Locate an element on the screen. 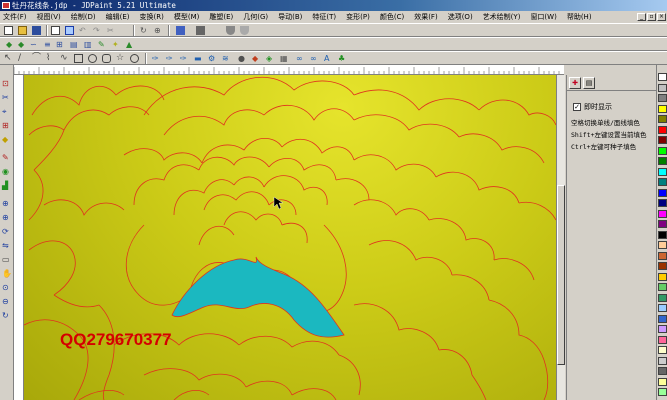  arrange-icon: ⊞ is located at coordinates (60, 44).